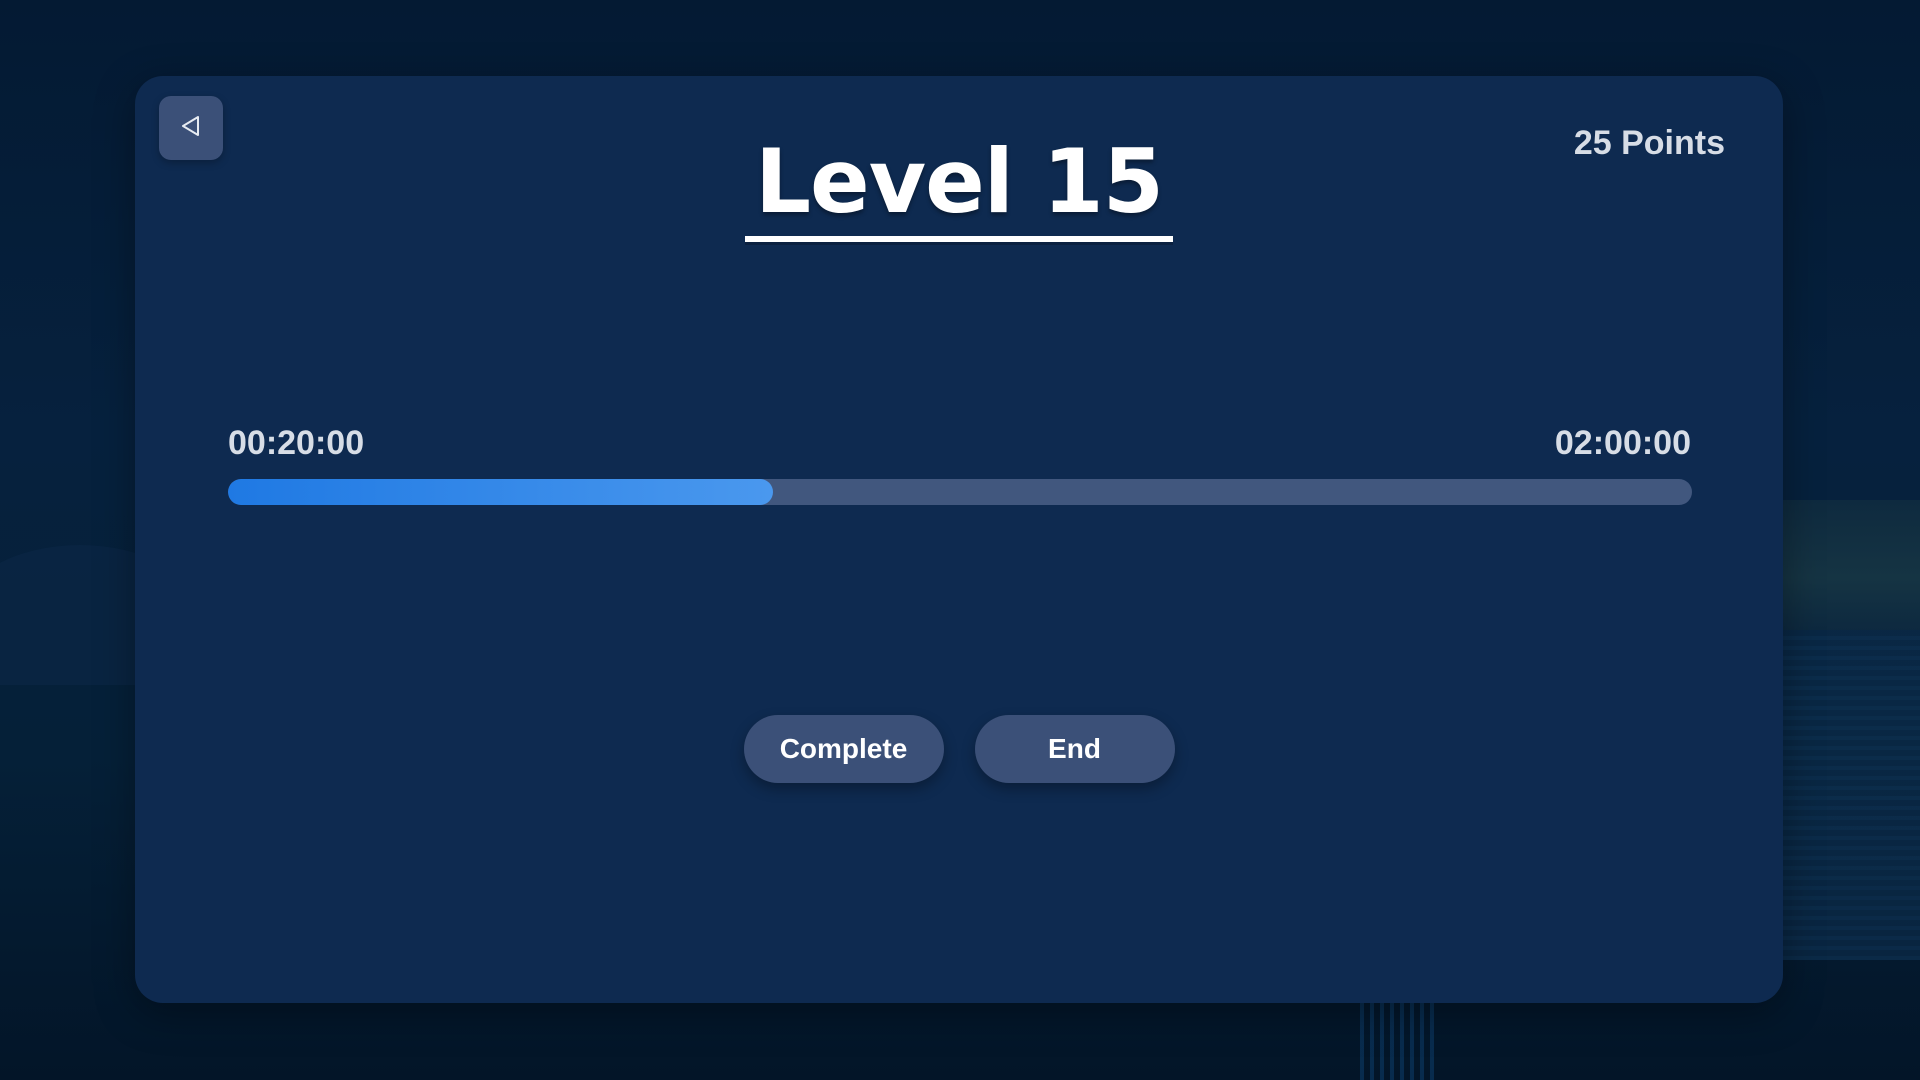  Describe the element at coordinates (960, 492) in the screenshot. I see `progress-bar` at that location.